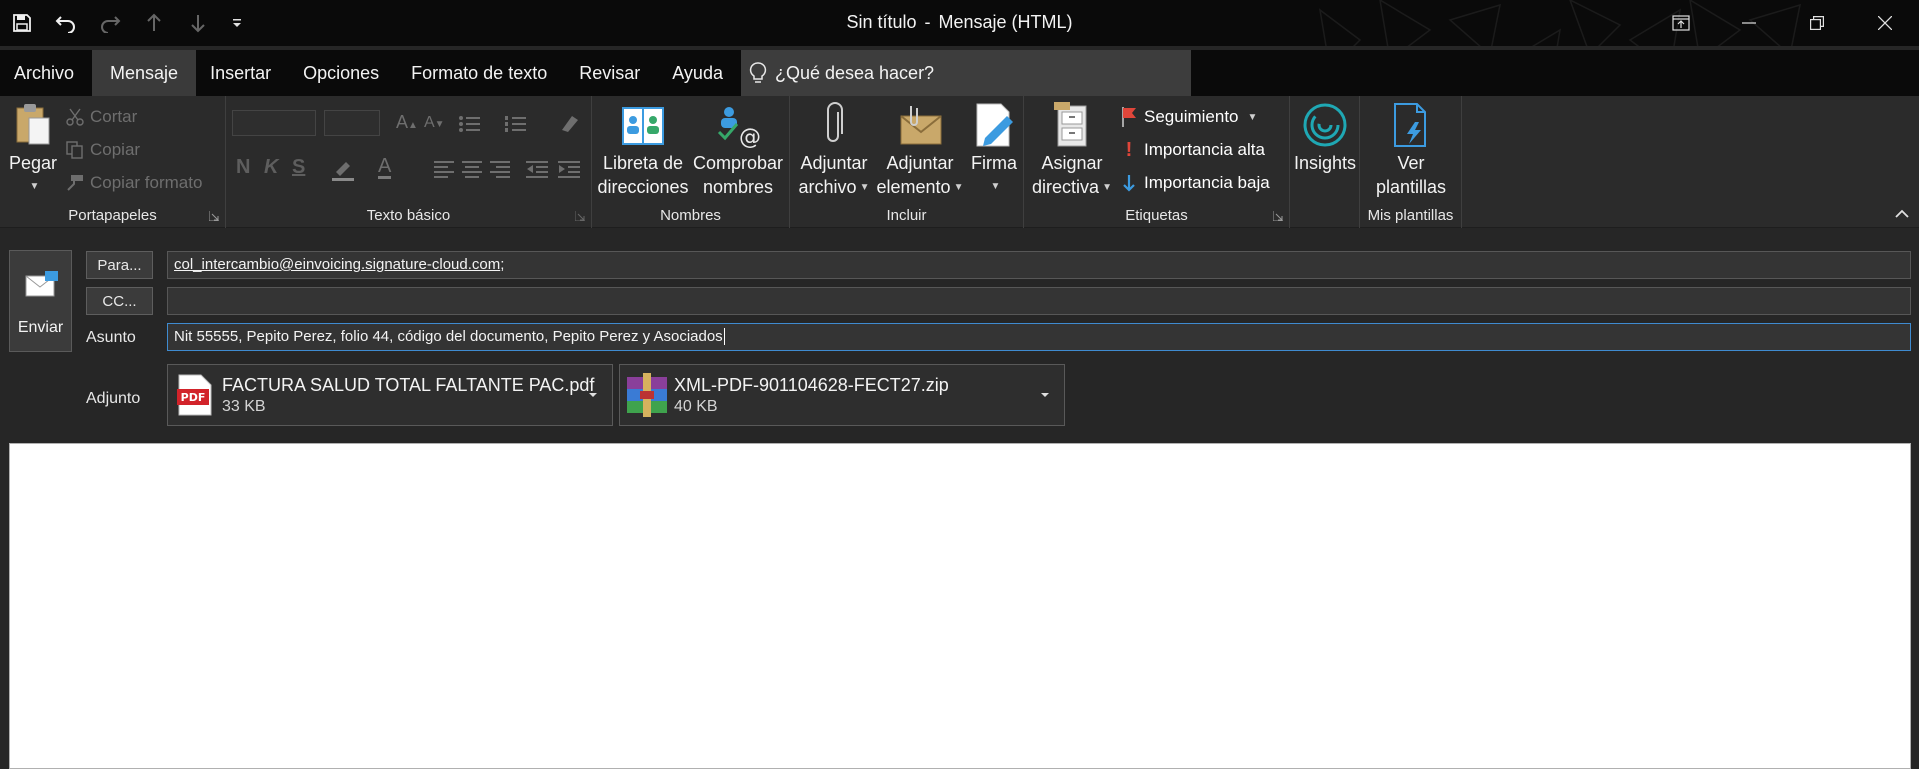 This screenshot has width=1919, height=769. What do you see at coordinates (1072, 151) in the screenshot?
I see `assign-policy-button: Asignar directiva ▼` at bounding box center [1072, 151].